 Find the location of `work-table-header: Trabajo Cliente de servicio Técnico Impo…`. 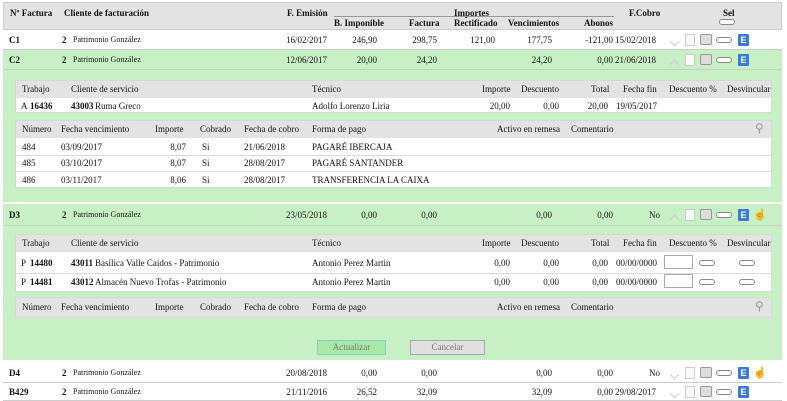

work-table-header: Trabajo Cliente de servicio Técnico Impo… is located at coordinates (393, 89).